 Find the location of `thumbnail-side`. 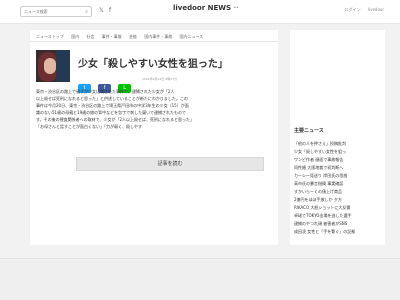

thumbnail-side is located at coordinates (63, 66).